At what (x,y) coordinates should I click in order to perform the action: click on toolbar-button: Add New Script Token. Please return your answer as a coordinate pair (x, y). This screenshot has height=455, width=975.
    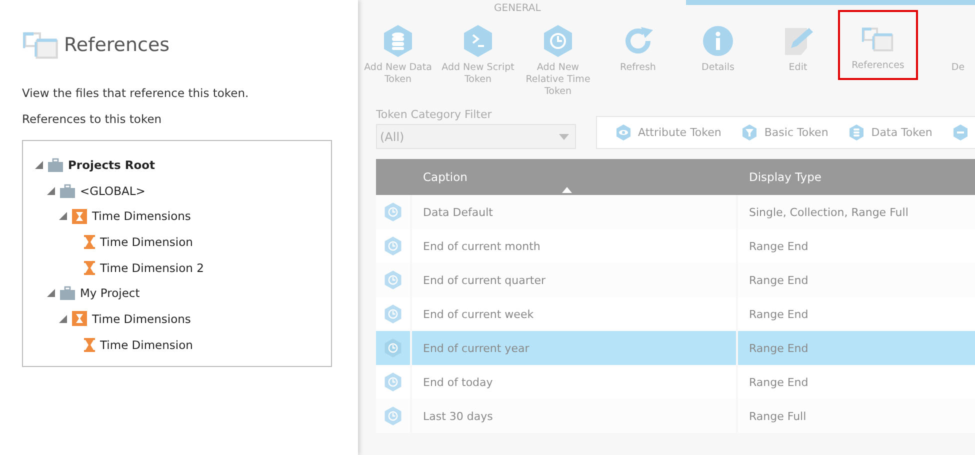
    Looking at the image, I should click on (478, 55).